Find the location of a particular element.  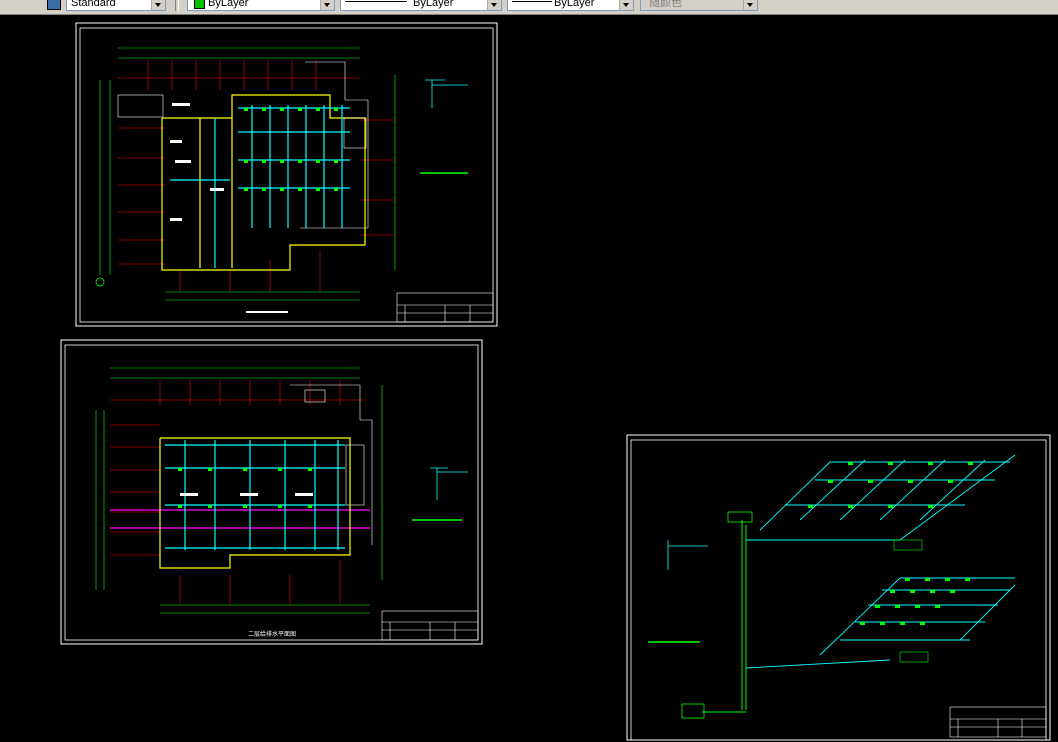

linetype-dropdown: ByLayer is located at coordinates (421, 5).